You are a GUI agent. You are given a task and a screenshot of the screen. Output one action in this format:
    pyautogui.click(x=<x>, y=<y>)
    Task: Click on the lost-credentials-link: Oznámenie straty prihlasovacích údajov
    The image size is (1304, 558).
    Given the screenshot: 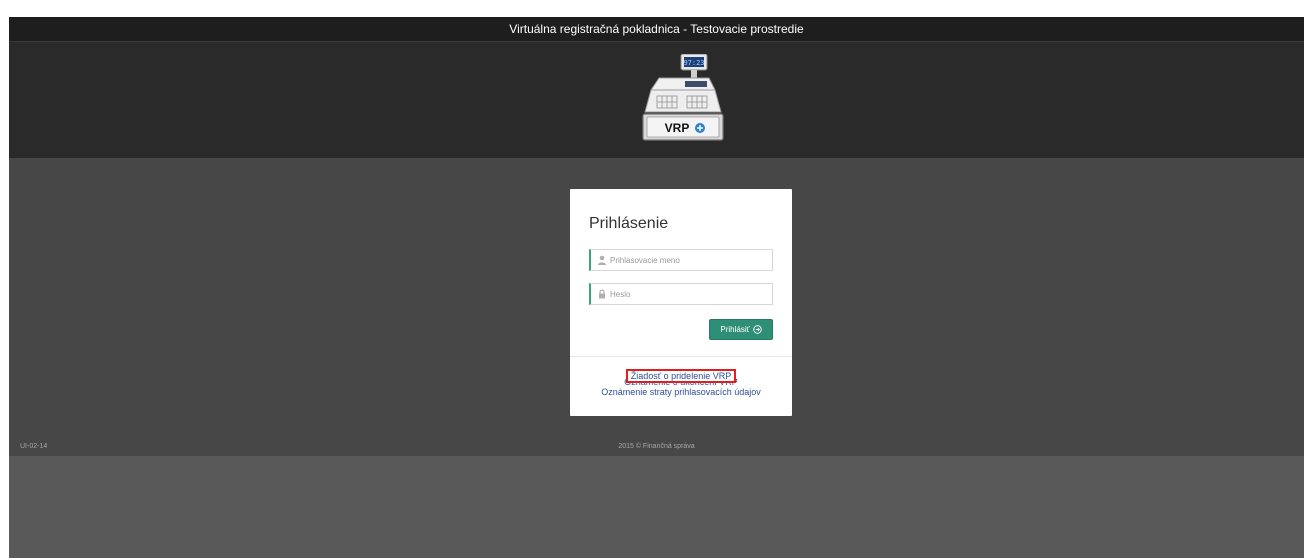 What is the action you would take?
    pyautogui.click(x=681, y=392)
    